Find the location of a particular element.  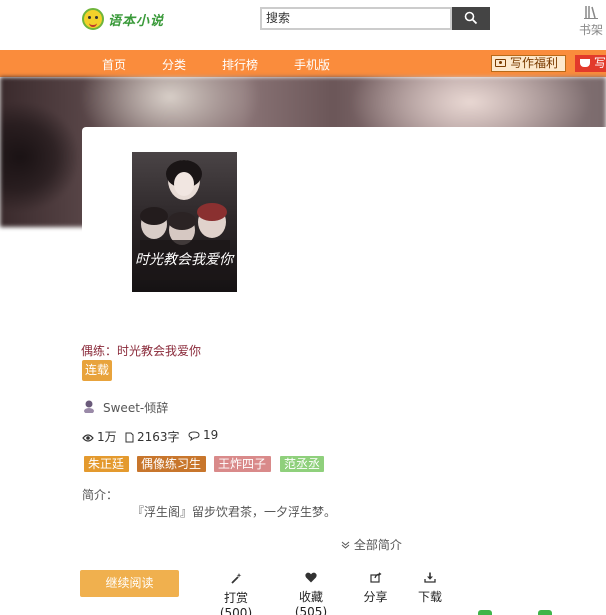

tag-item: 偶像练习生 is located at coordinates (171, 464).